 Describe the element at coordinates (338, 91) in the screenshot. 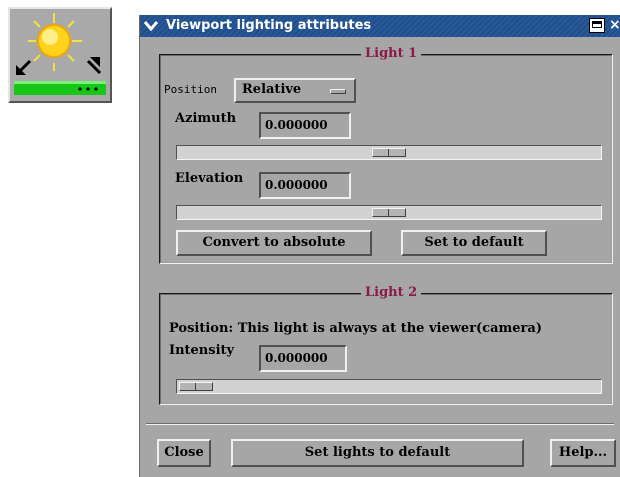

I see `dropdown-indicator-icon` at that location.